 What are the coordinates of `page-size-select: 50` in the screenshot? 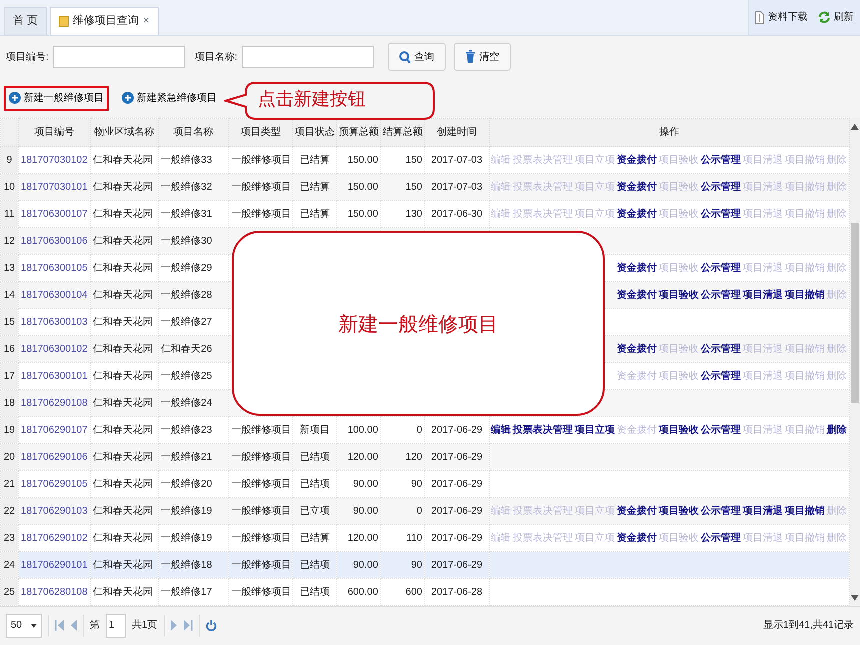 It's located at (24, 626).